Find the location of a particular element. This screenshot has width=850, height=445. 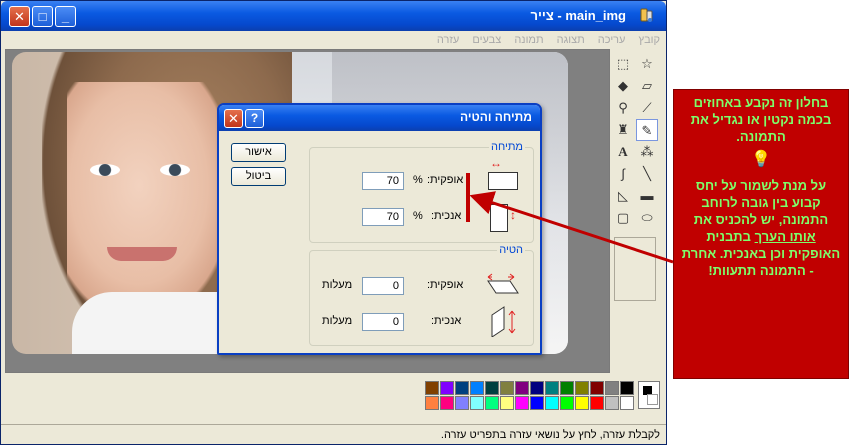

background-color is located at coordinates (652, 399).